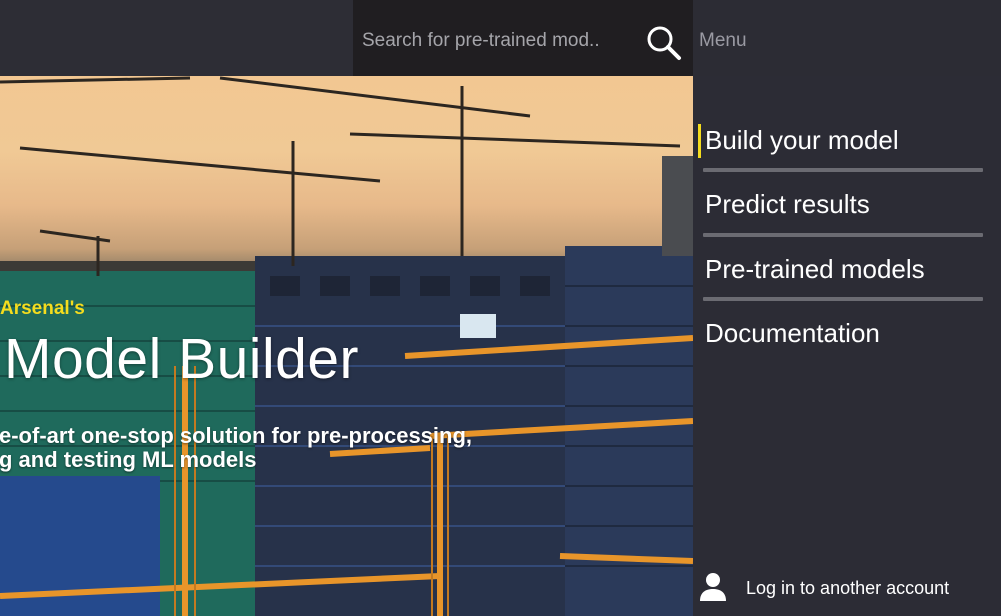  What do you see at coordinates (815, 269) in the screenshot?
I see `menu-item-label: Pre-trained models` at bounding box center [815, 269].